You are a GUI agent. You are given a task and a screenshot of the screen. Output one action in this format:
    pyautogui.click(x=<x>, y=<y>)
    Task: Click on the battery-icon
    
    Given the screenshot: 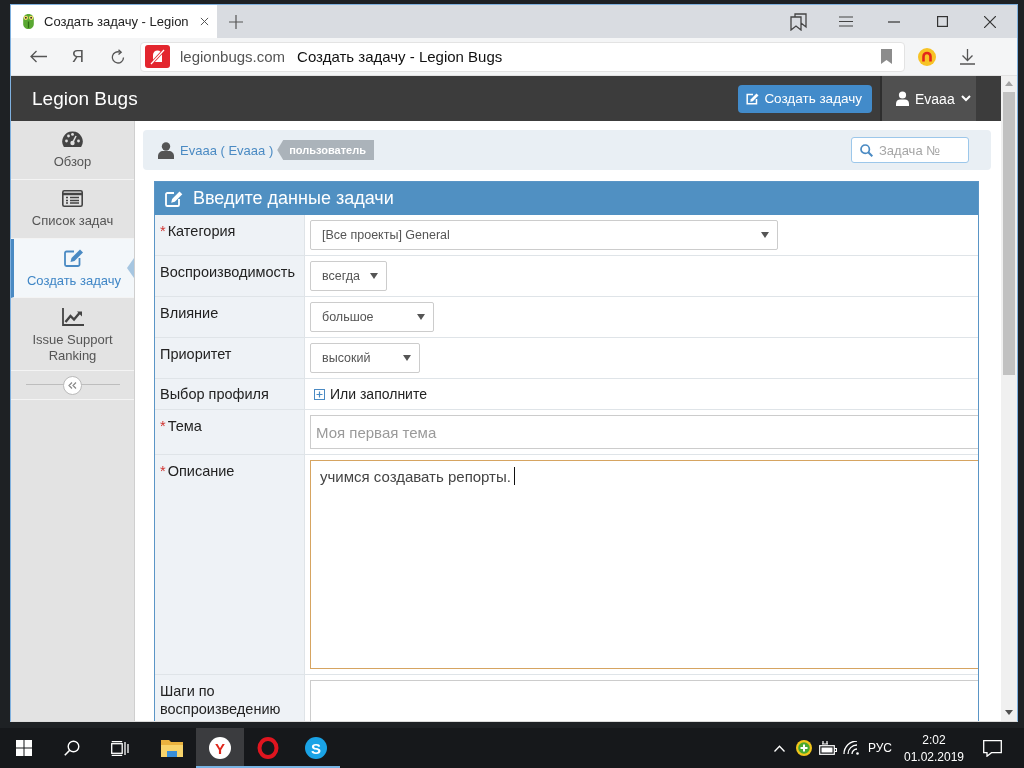 What is the action you would take?
    pyautogui.click(x=827, y=748)
    